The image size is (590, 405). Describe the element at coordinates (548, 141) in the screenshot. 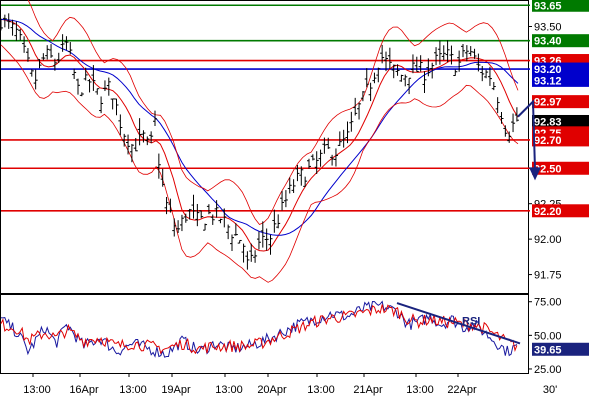

I see `level-label: 92.70` at that location.